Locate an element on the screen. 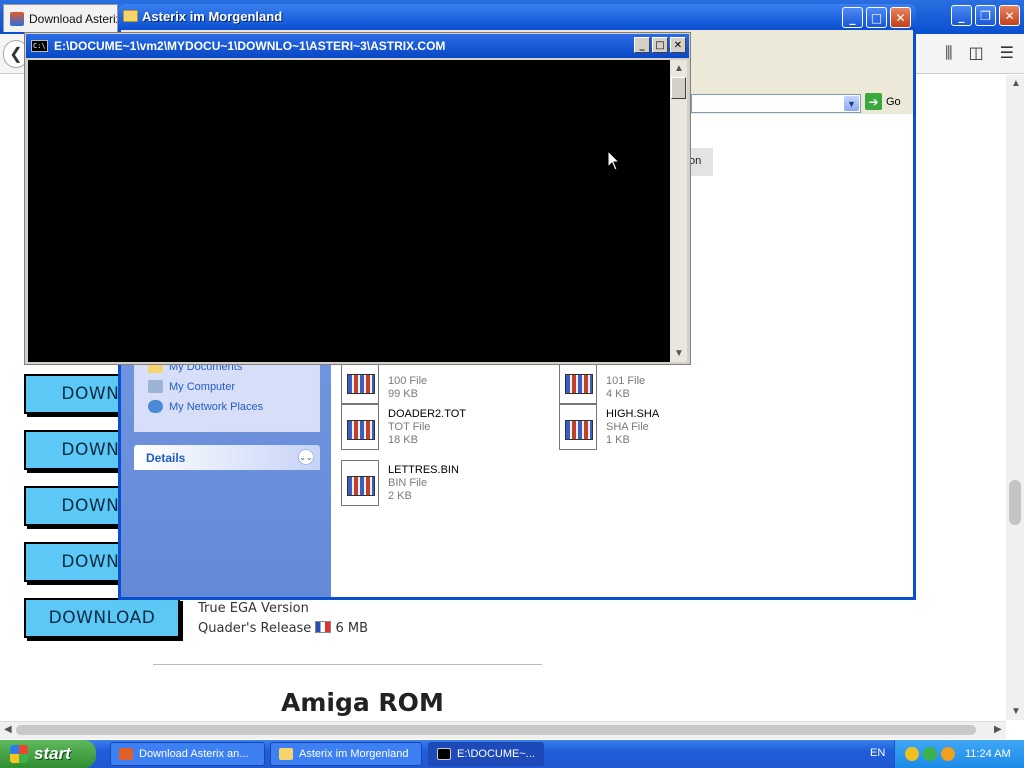 This screenshot has width=1024, height=768. browser-window-controls: _ ❐ ✕ is located at coordinates (985, 15).